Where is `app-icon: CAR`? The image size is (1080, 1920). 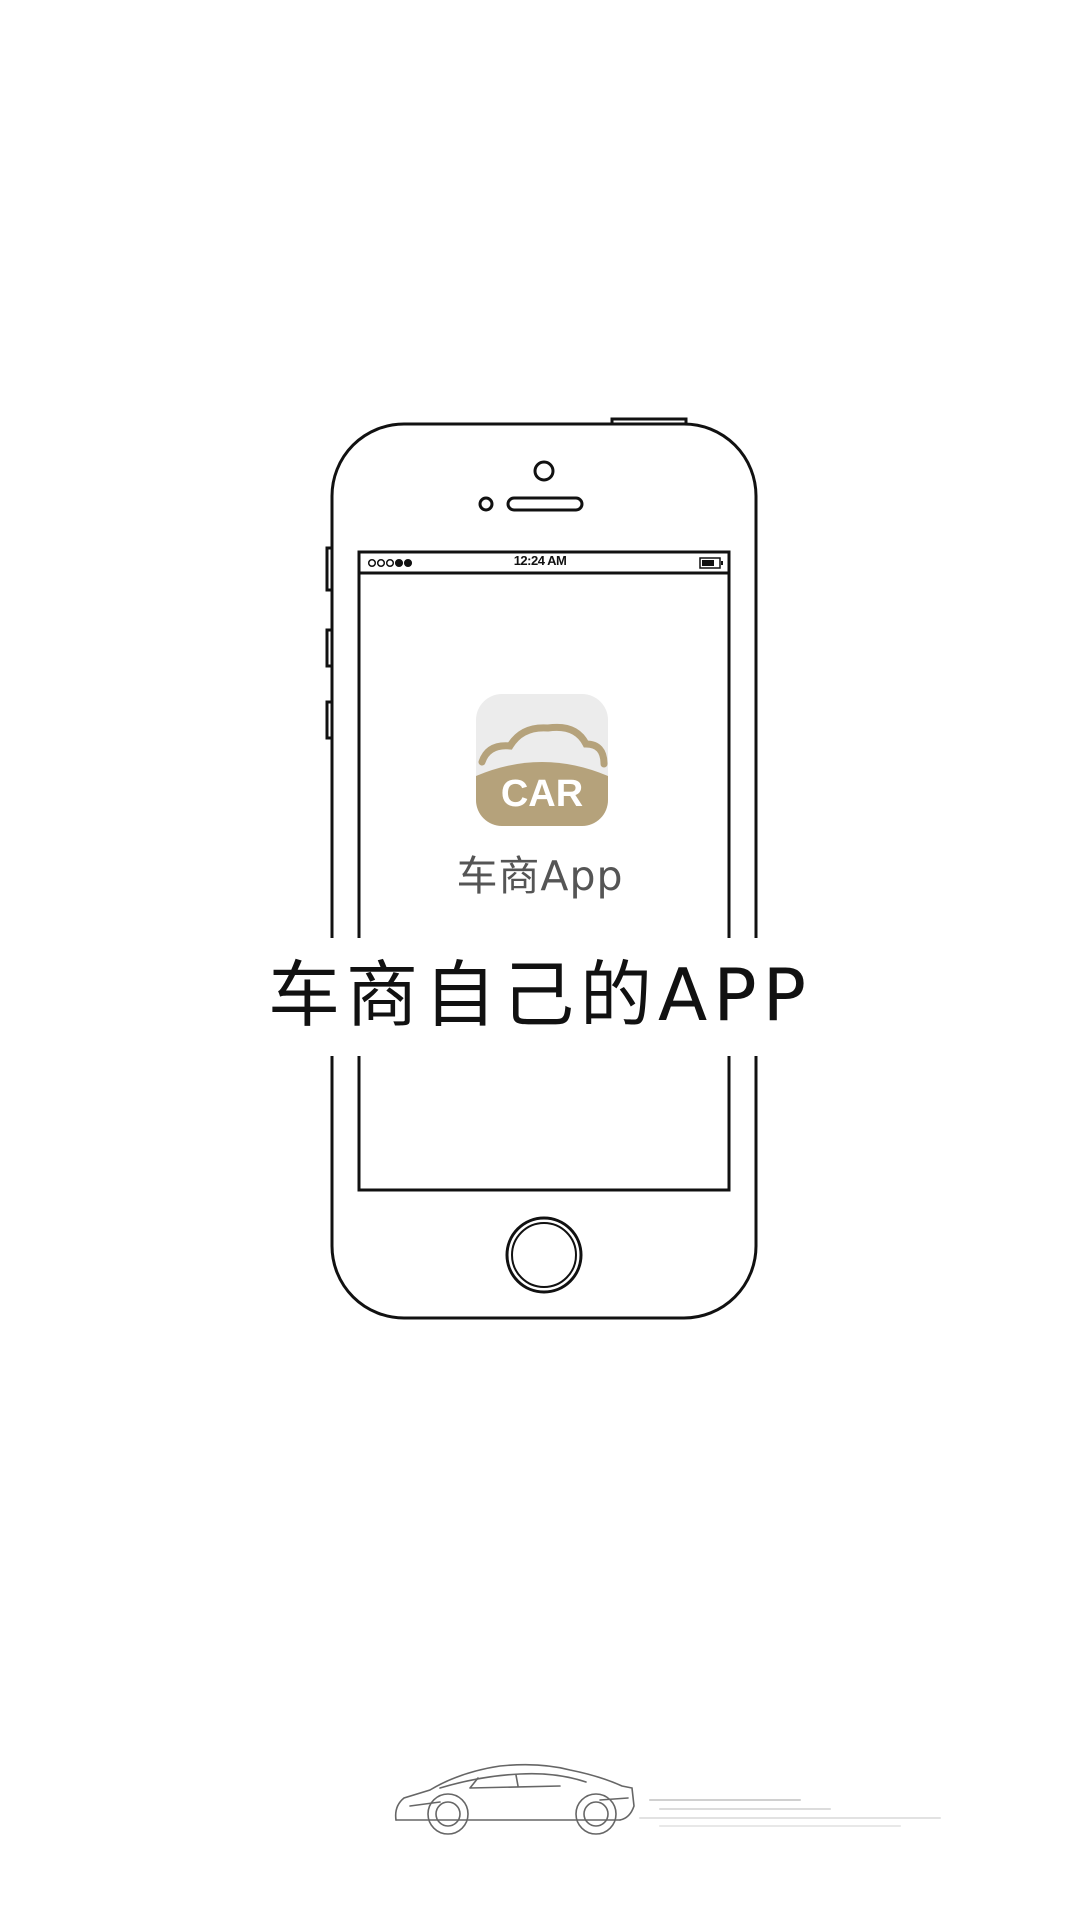
app-icon: CAR is located at coordinates (542, 760).